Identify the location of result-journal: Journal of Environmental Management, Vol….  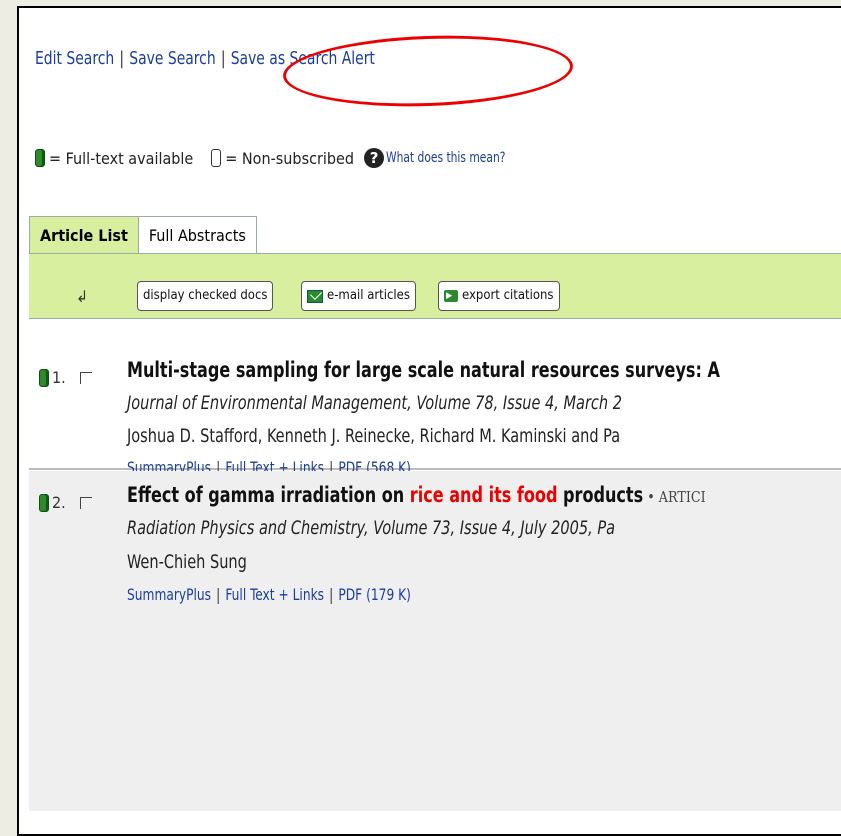
(374, 403).